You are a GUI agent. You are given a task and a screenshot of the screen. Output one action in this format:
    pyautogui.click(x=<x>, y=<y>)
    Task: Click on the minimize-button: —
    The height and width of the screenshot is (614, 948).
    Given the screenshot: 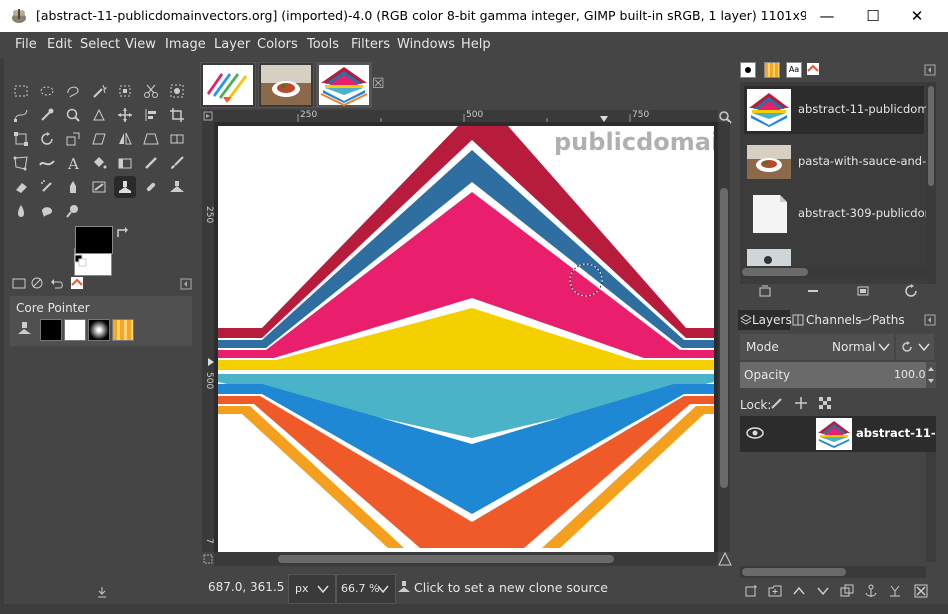 What is the action you would take?
    pyautogui.click(x=827, y=16)
    